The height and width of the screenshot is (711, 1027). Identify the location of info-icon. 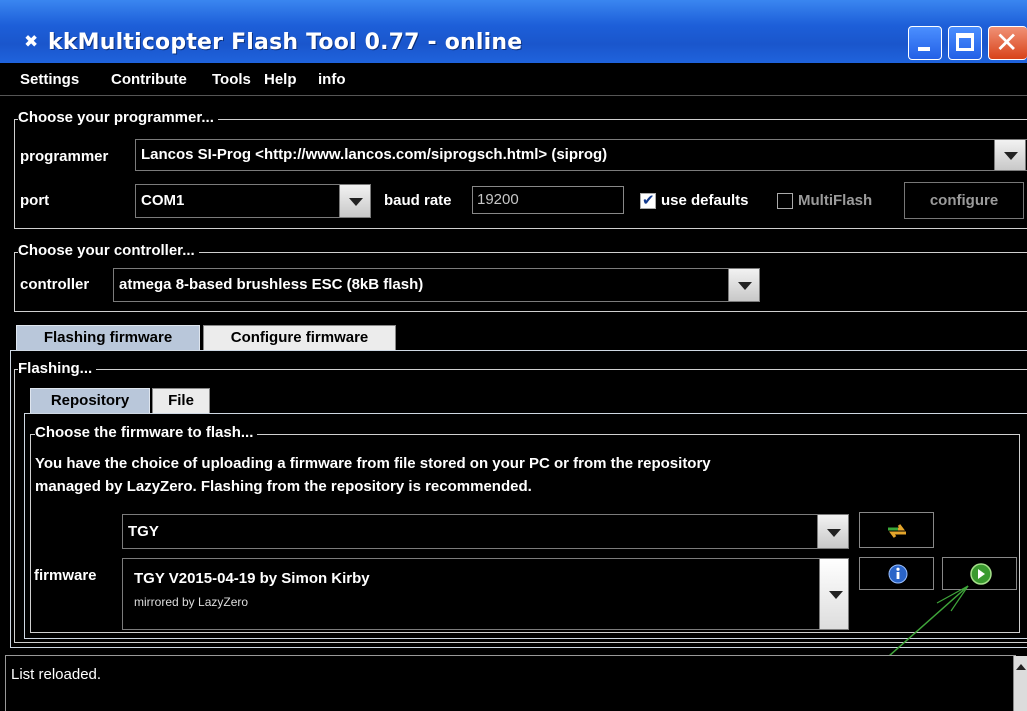
(898, 574).